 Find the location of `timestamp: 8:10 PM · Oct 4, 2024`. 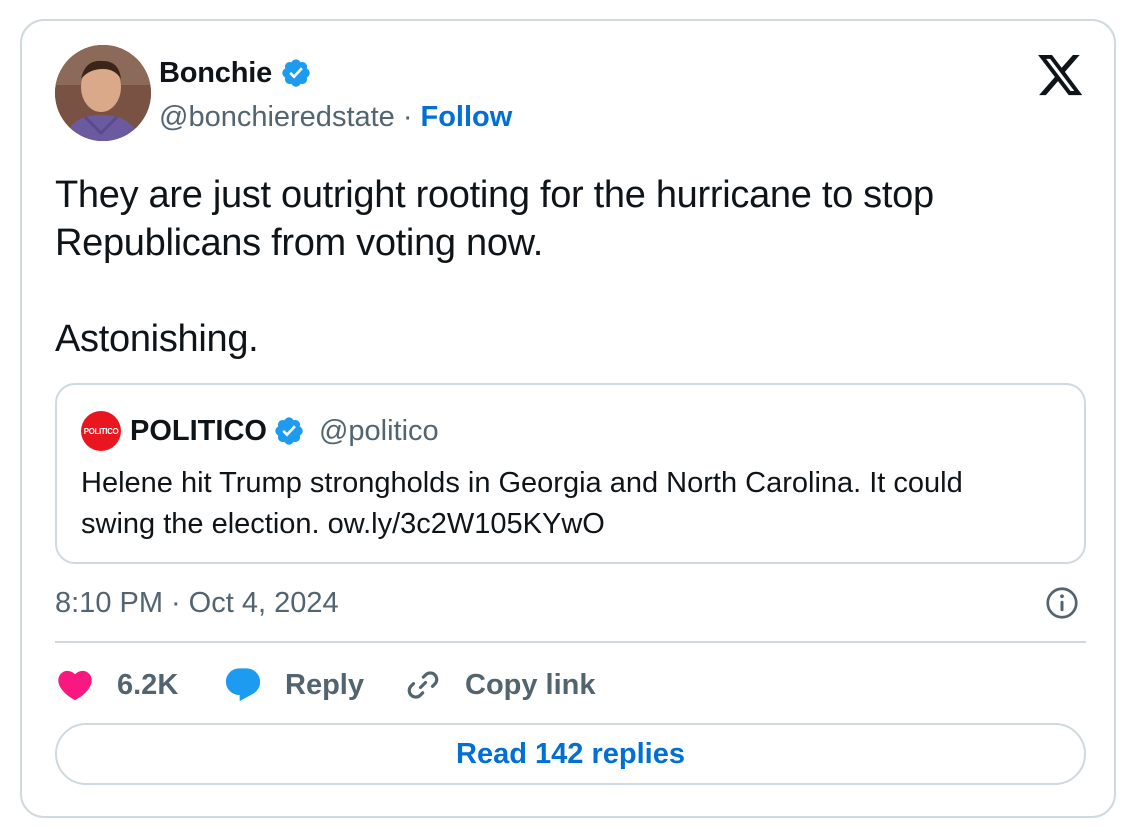

timestamp: 8:10 PM · Oct 4, 2024 is located at coordinates (197, 603).